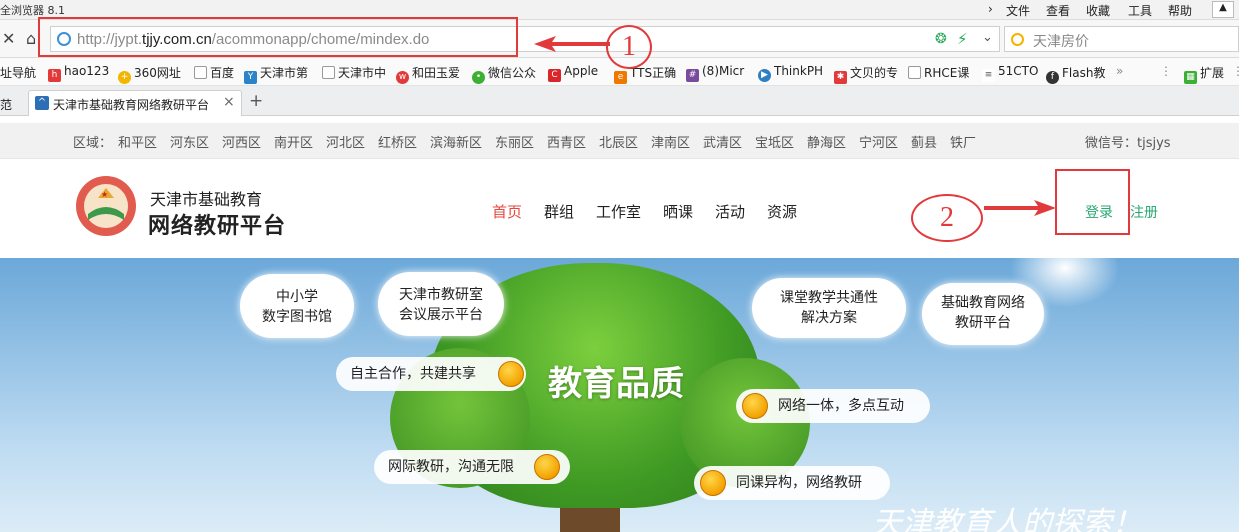 This screenshot has width=1239, height=532. What do you see at coordinates (938, 72) in the screenshot?
I see `bookmark-item: RHCE课` at bounding box center [938, 72].